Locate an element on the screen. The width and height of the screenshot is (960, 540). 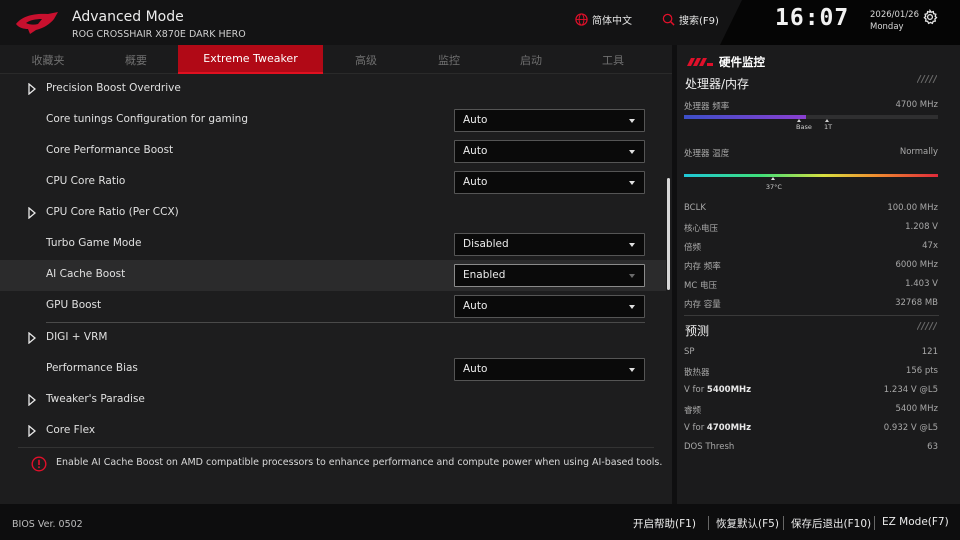
cpu-frequency-bar-fill is located at coordinates (745, 117).